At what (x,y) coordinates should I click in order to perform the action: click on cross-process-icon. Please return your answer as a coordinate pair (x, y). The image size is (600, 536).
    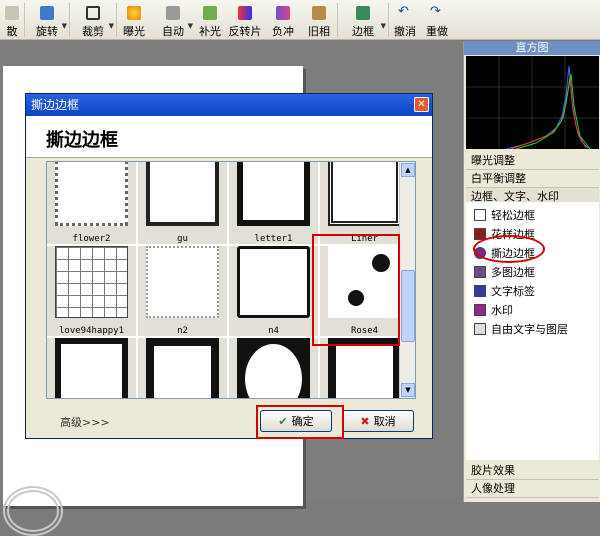
    Looking at the image, I should click on (283, 13).